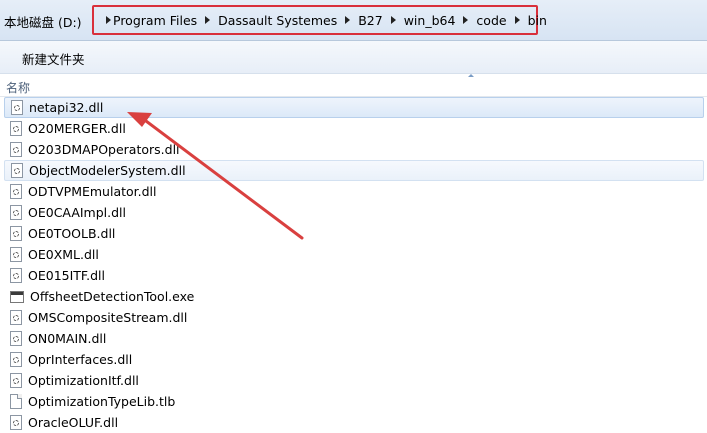 The height and width of the screenshot is (433, 707). I want to click on annotation-arrow-shaft, so click(224, 179).